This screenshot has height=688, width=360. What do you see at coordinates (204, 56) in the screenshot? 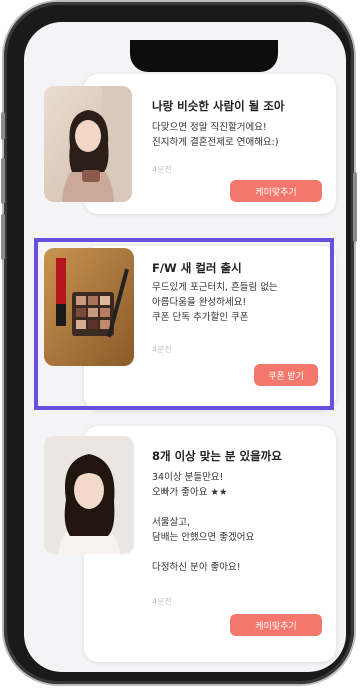
I see `notch` at bounding box center [204, 56].